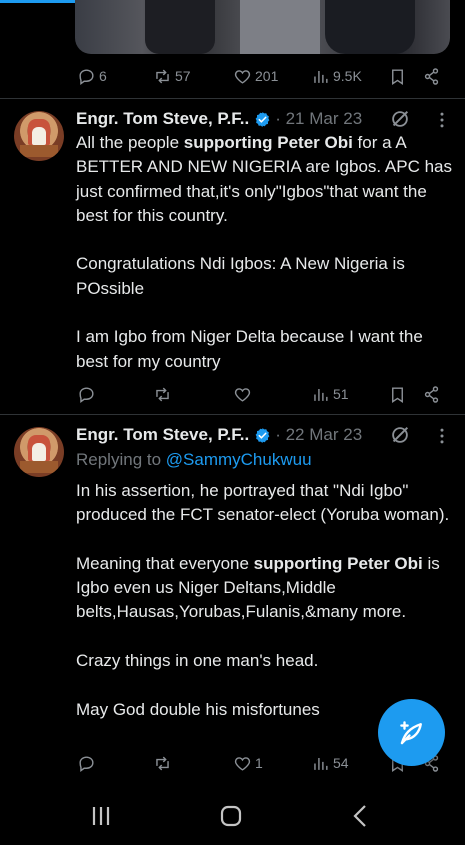 This screenshot has height=845, width=465. I want to click on tweet-media-image, so click(262, 27).